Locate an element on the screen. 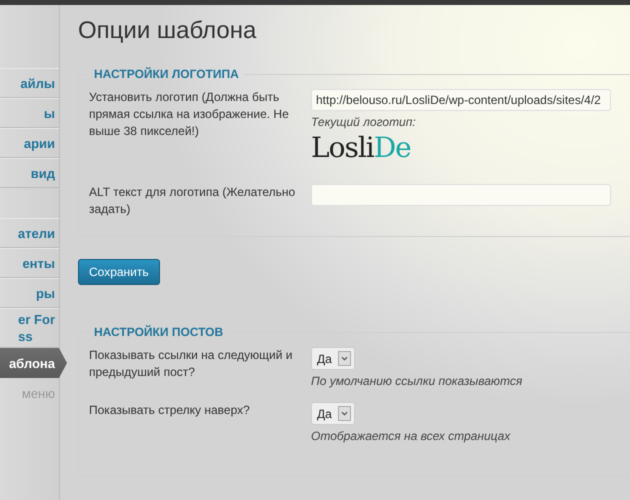  sidebar-item: вид is located at coordinates (29, 173).